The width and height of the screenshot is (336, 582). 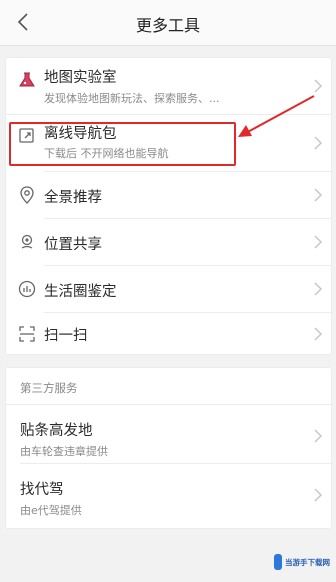 What do you see at coordinates (51, 510) in the screenshot?
I see `service-provider: 由e代驾提供` at bounding box center [51, 510].